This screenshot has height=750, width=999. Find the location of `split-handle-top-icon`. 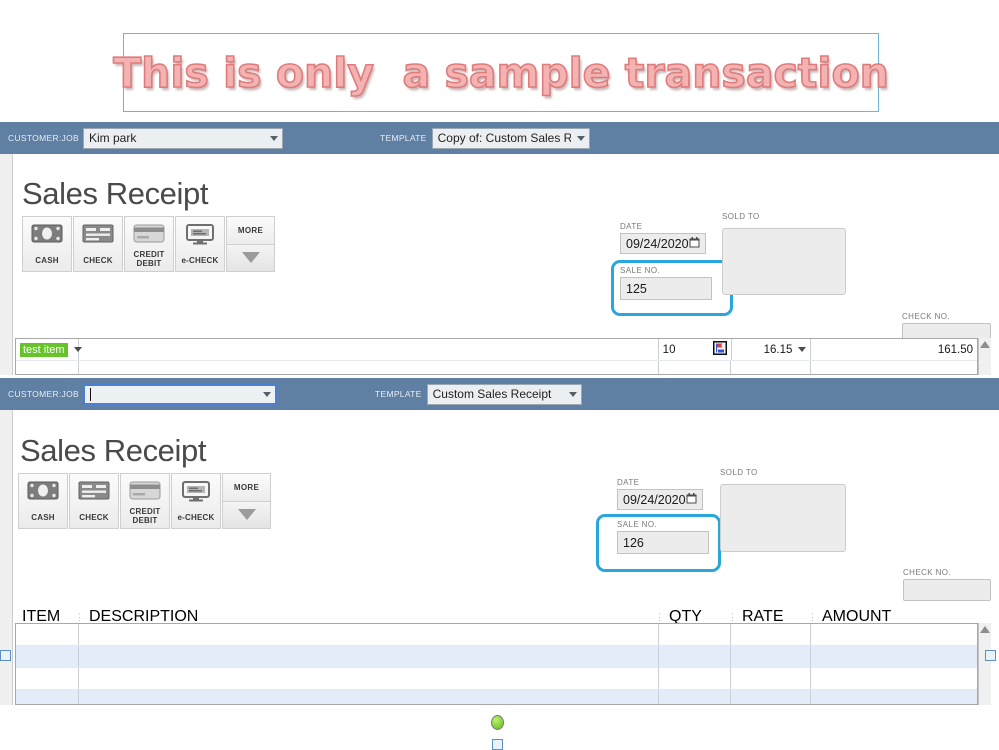

split-handle-top-icon is located at coordinates (497, 722).